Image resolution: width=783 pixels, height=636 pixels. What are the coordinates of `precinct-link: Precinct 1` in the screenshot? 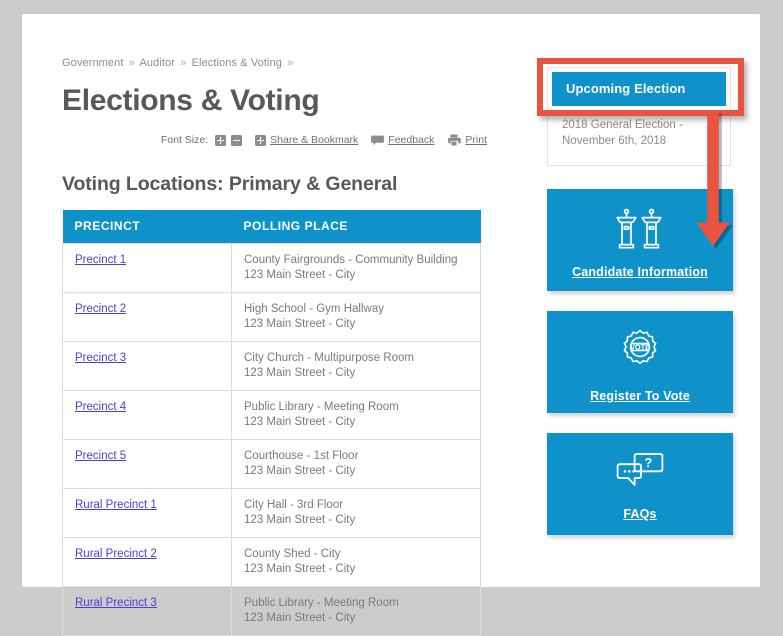 It's located at (100, 260).